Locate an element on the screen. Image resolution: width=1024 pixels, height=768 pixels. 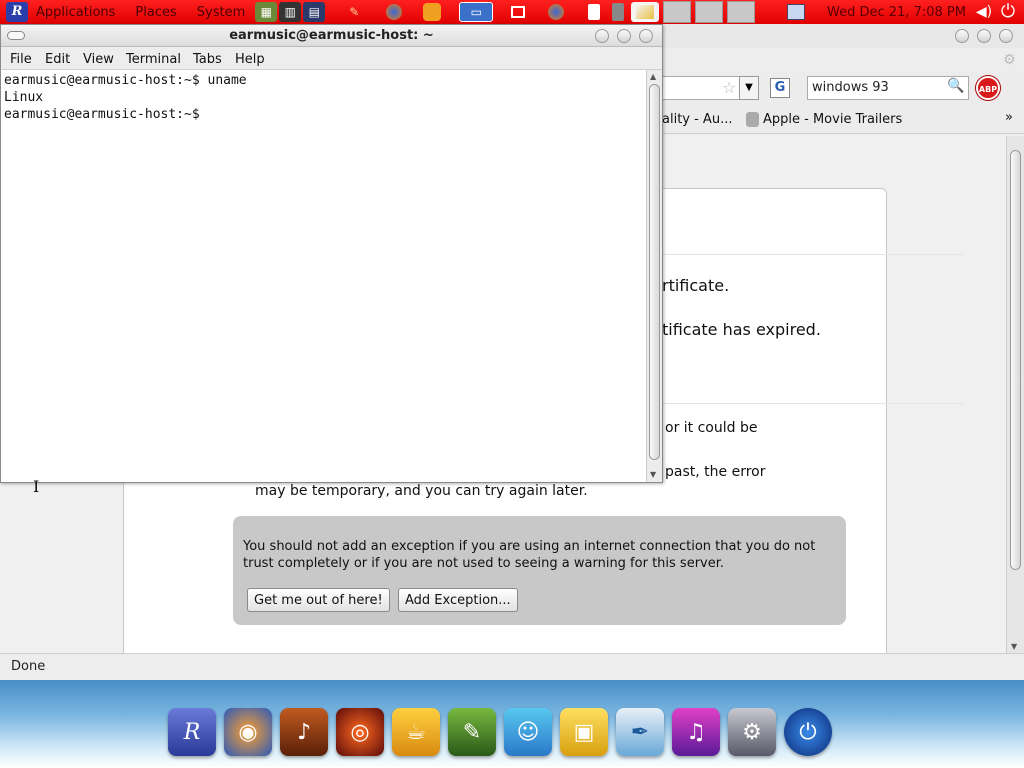
bookmark-star-icon: ☆ is located at coordinates (729, 87).